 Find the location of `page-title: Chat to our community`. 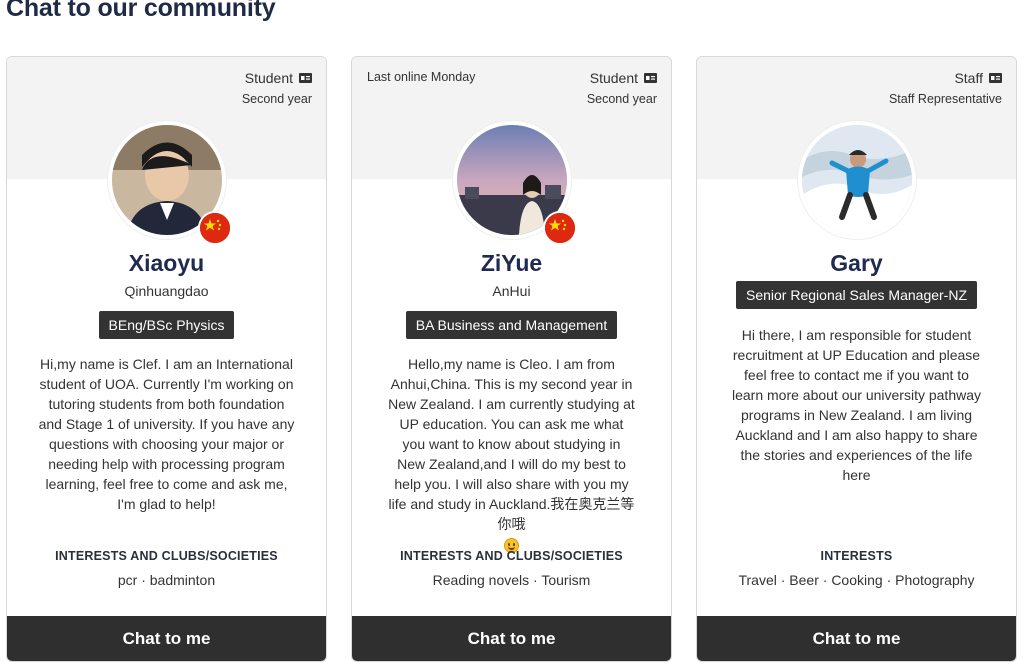

page-title: Chat to our community is located at coordinates (141, 11).